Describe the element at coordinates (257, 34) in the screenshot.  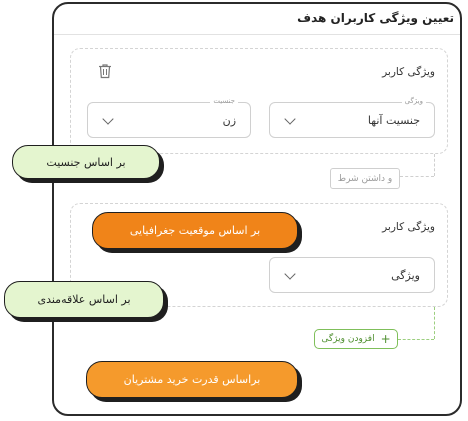
I see `title-divider` at that location.